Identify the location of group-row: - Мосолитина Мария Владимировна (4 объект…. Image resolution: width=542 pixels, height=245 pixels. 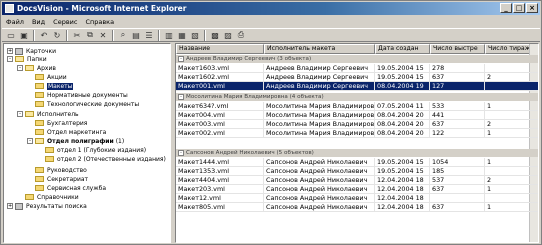
(357, 97).